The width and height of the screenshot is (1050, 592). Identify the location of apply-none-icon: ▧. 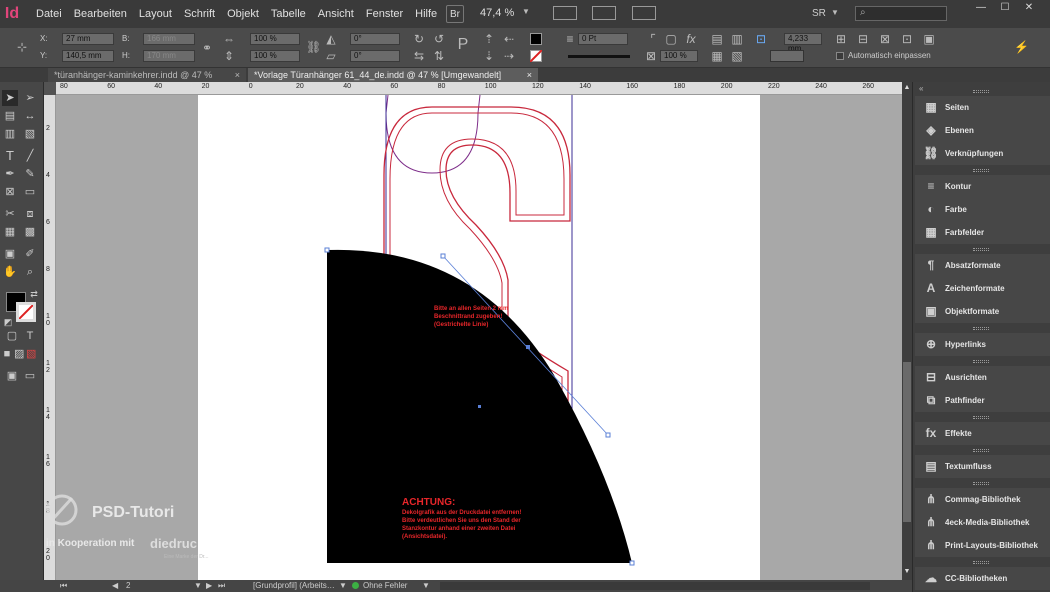
(31, 354).